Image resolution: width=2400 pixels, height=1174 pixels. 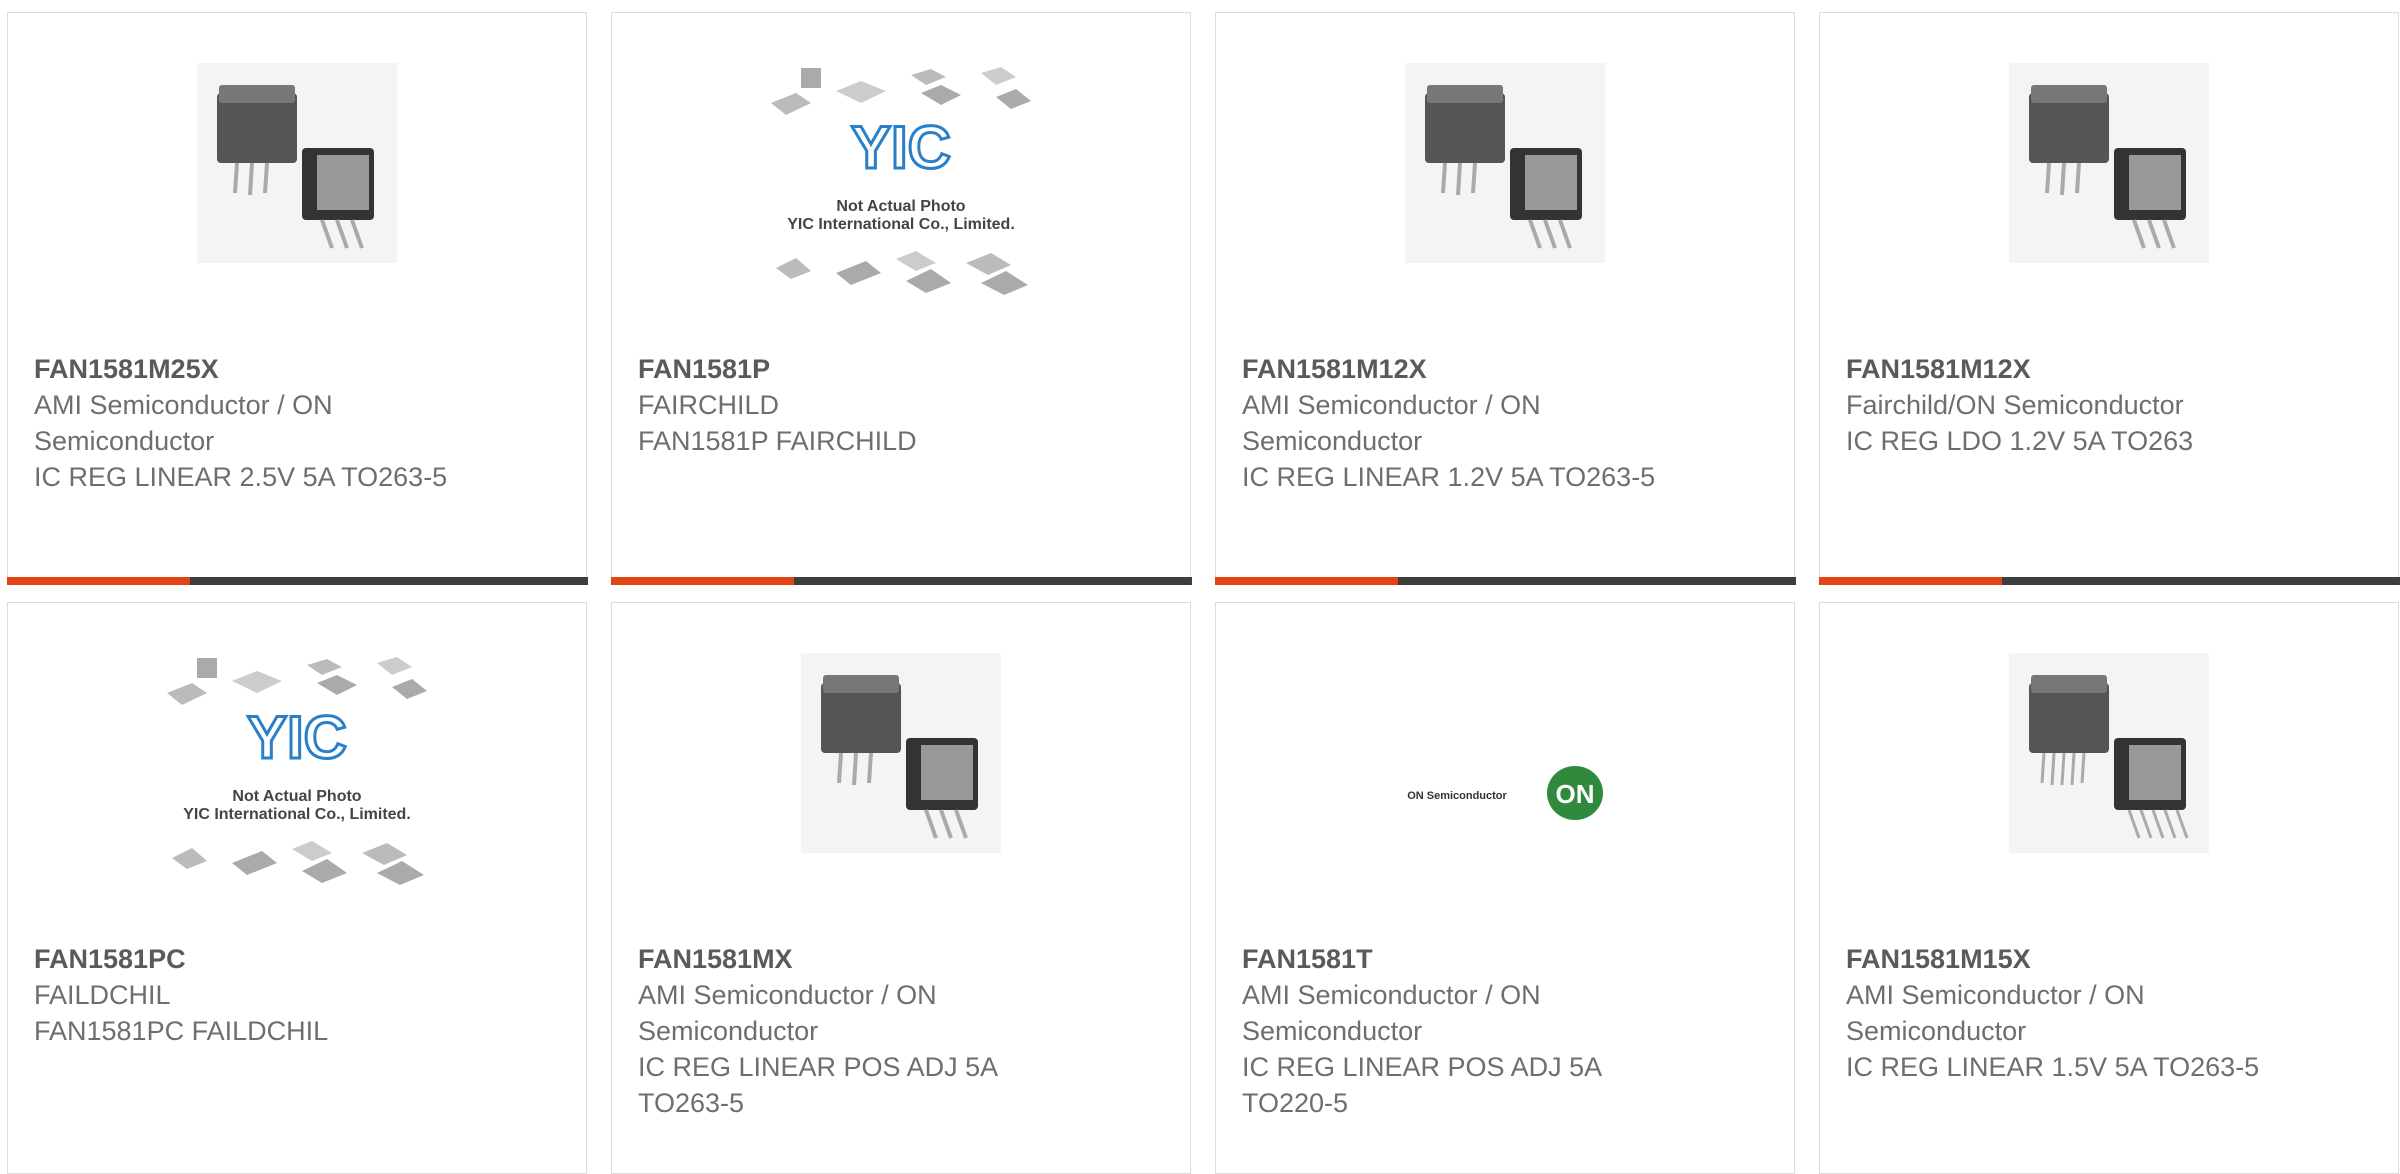 What do you see at coordinates (1575, 794) in the screenshot?
I see `logo-mark: ON` at bounding box center [1575, 794].